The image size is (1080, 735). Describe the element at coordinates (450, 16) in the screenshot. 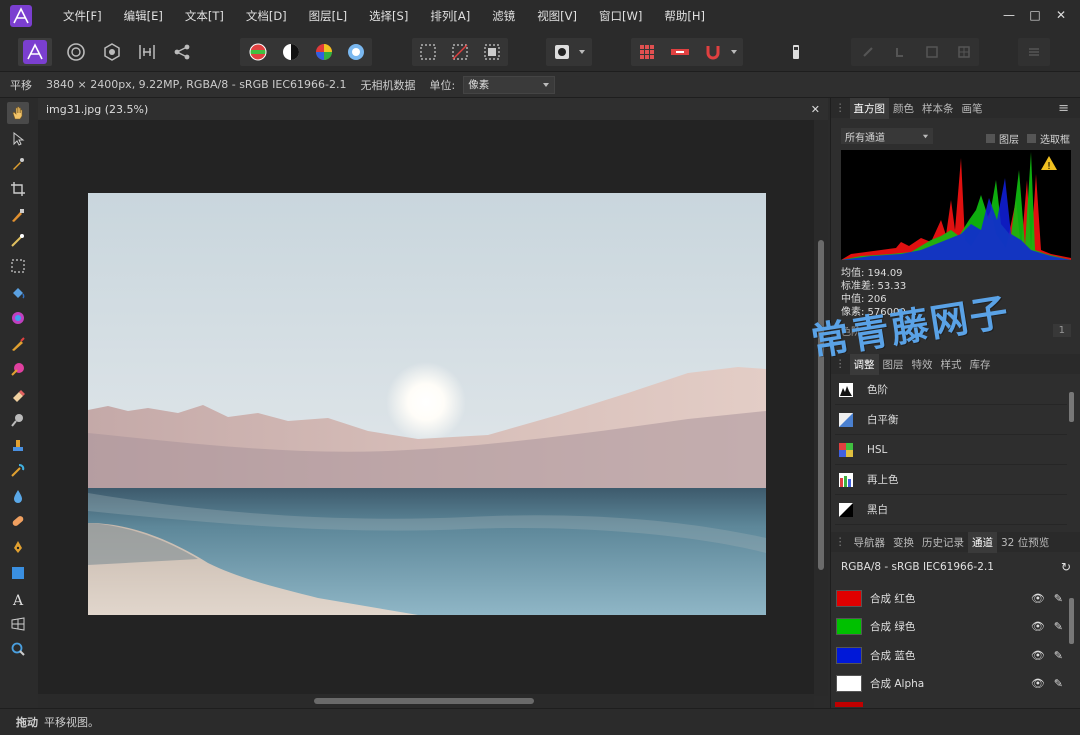

I see `menu-arrange: 排列[A]` at that location.